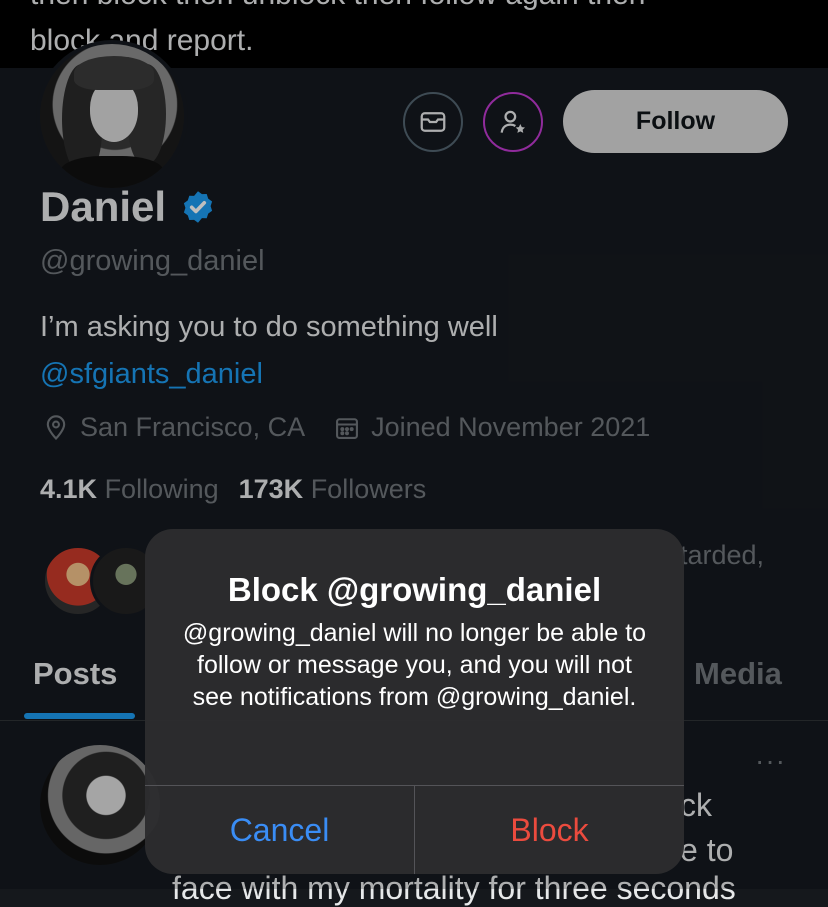  Describe the element at coordinates (549, 830) in the screenshot. I see `block-button: Block` at that location.